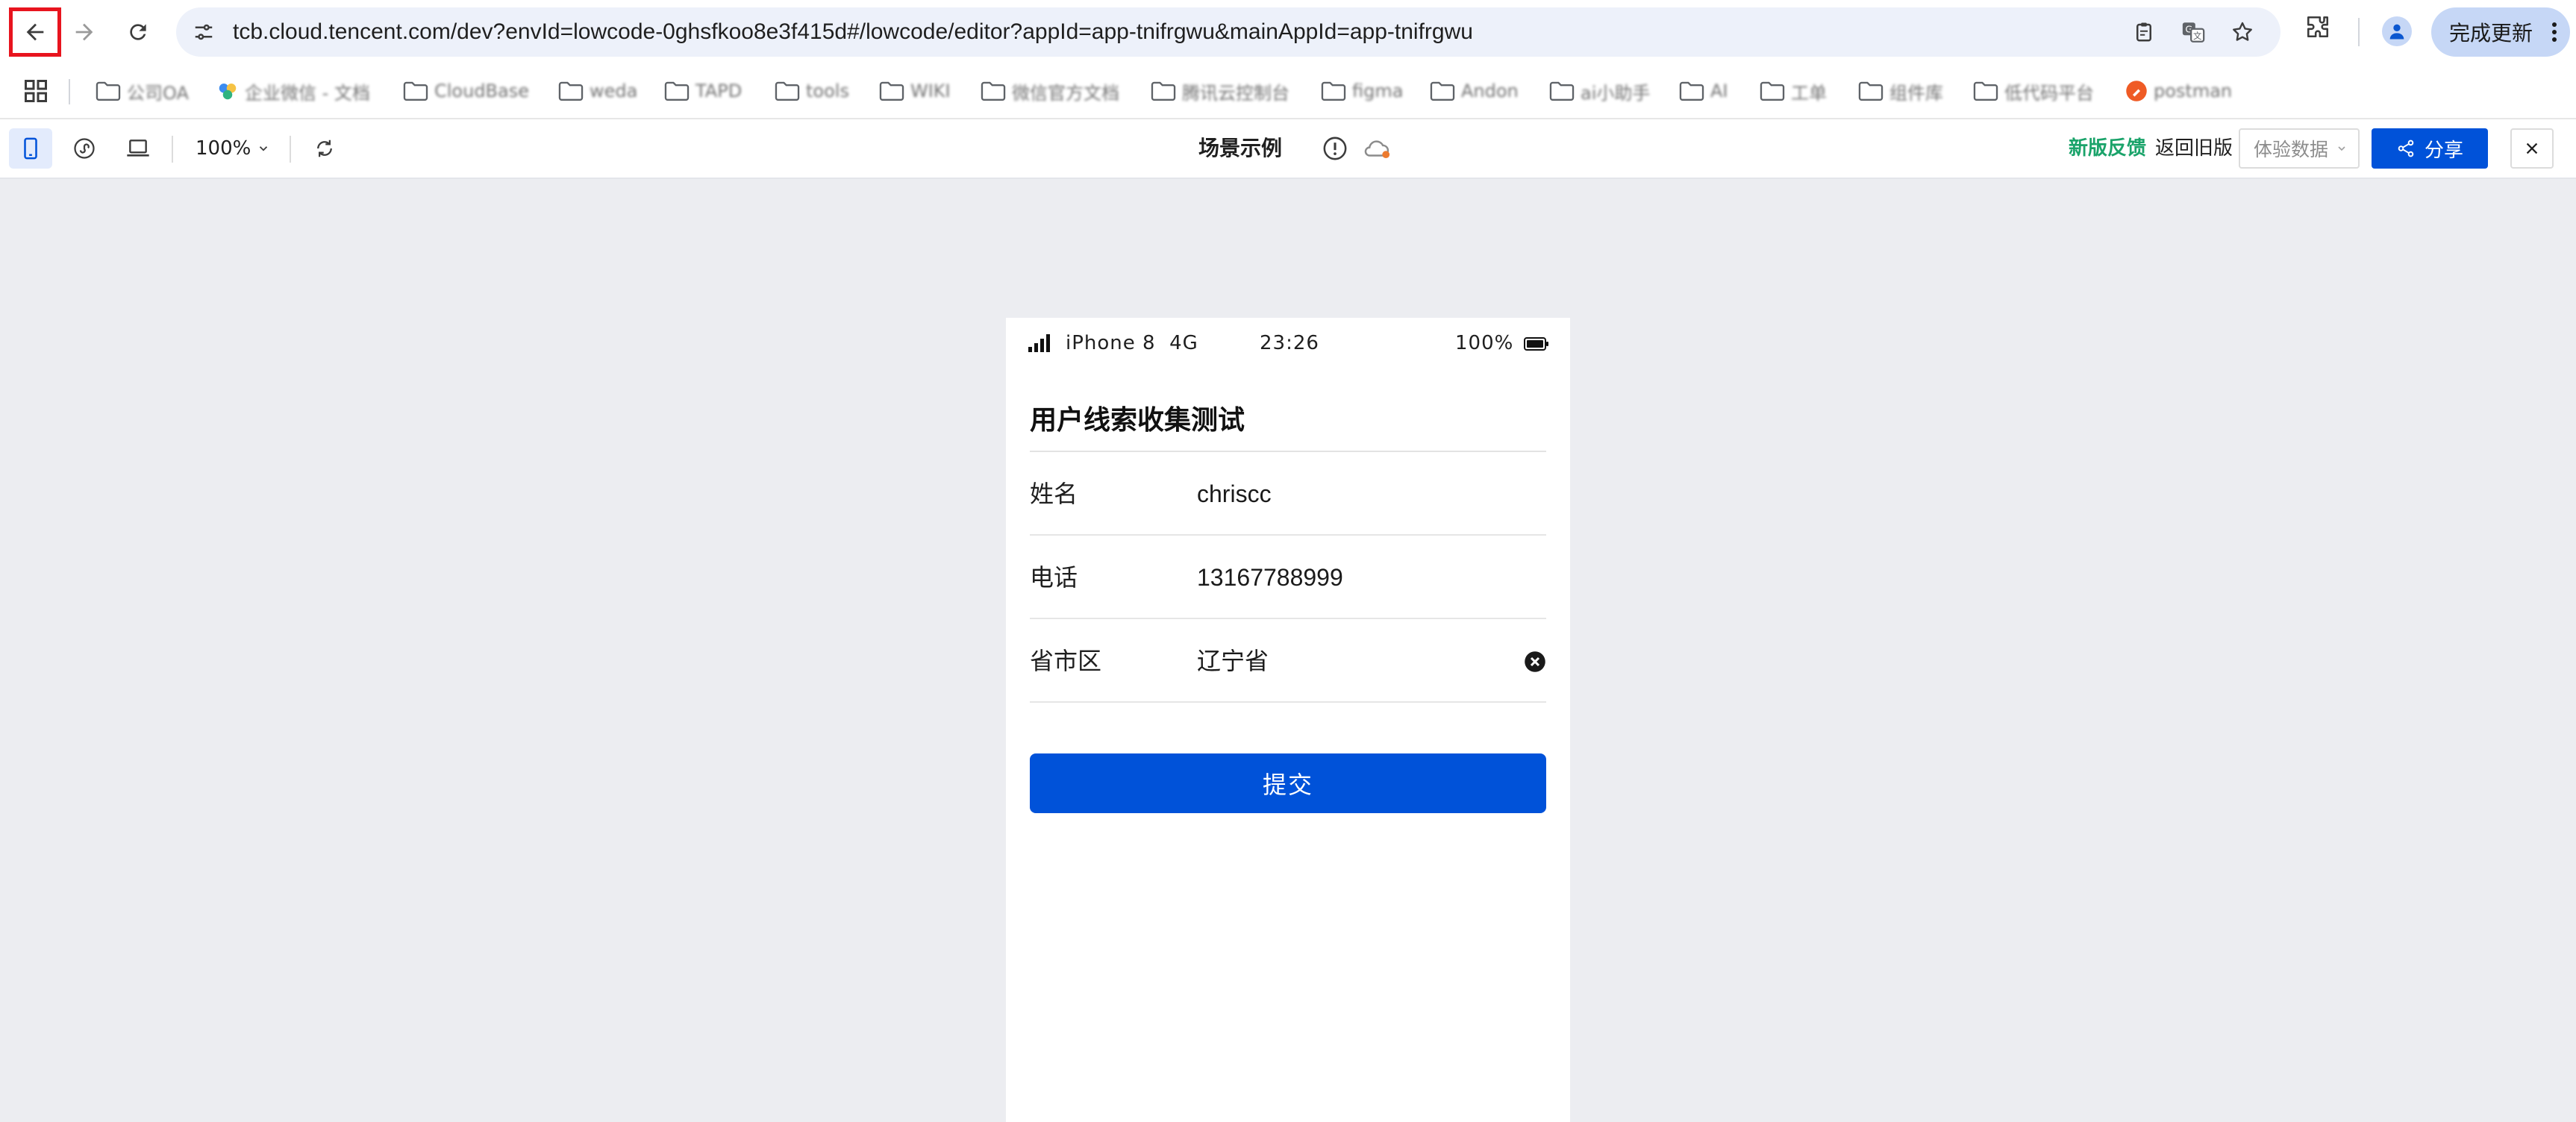 This screenshot has width=2576, height=1122. What do you see at coordinates (158, 93) in the screenshot?
I see `bookmark-label: 公司OA` at bounding box center [158, 93].